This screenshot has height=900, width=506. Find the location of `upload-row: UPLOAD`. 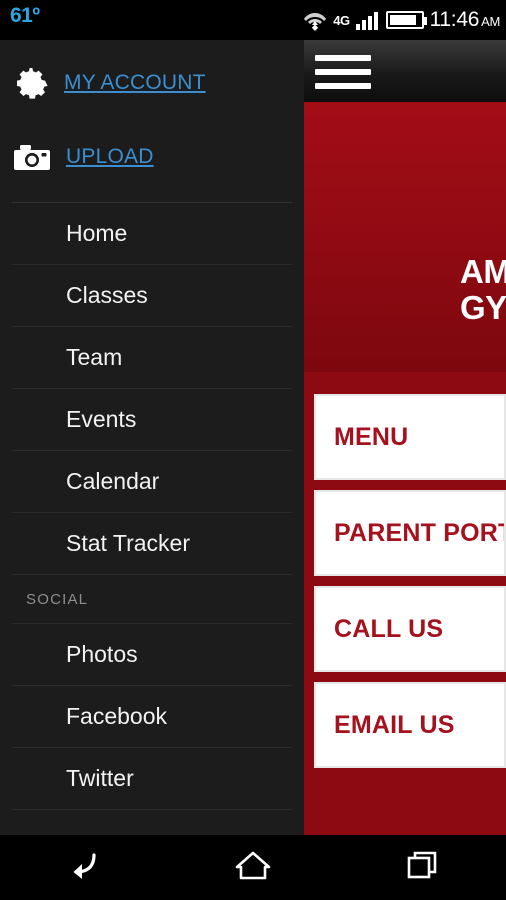

upload-row: UPLOAD is located at coordinates (152, 157).